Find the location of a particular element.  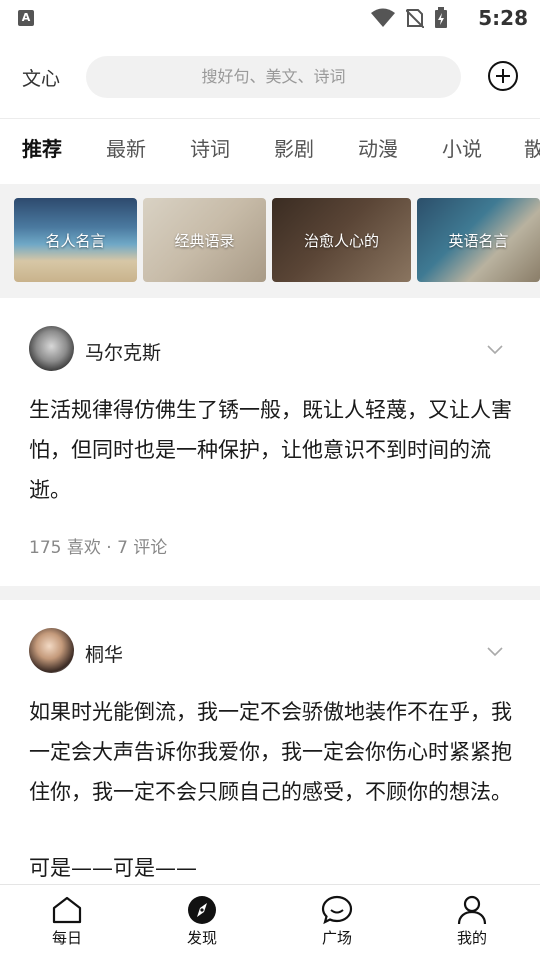

section-divider is located at coordinates (270, 593).